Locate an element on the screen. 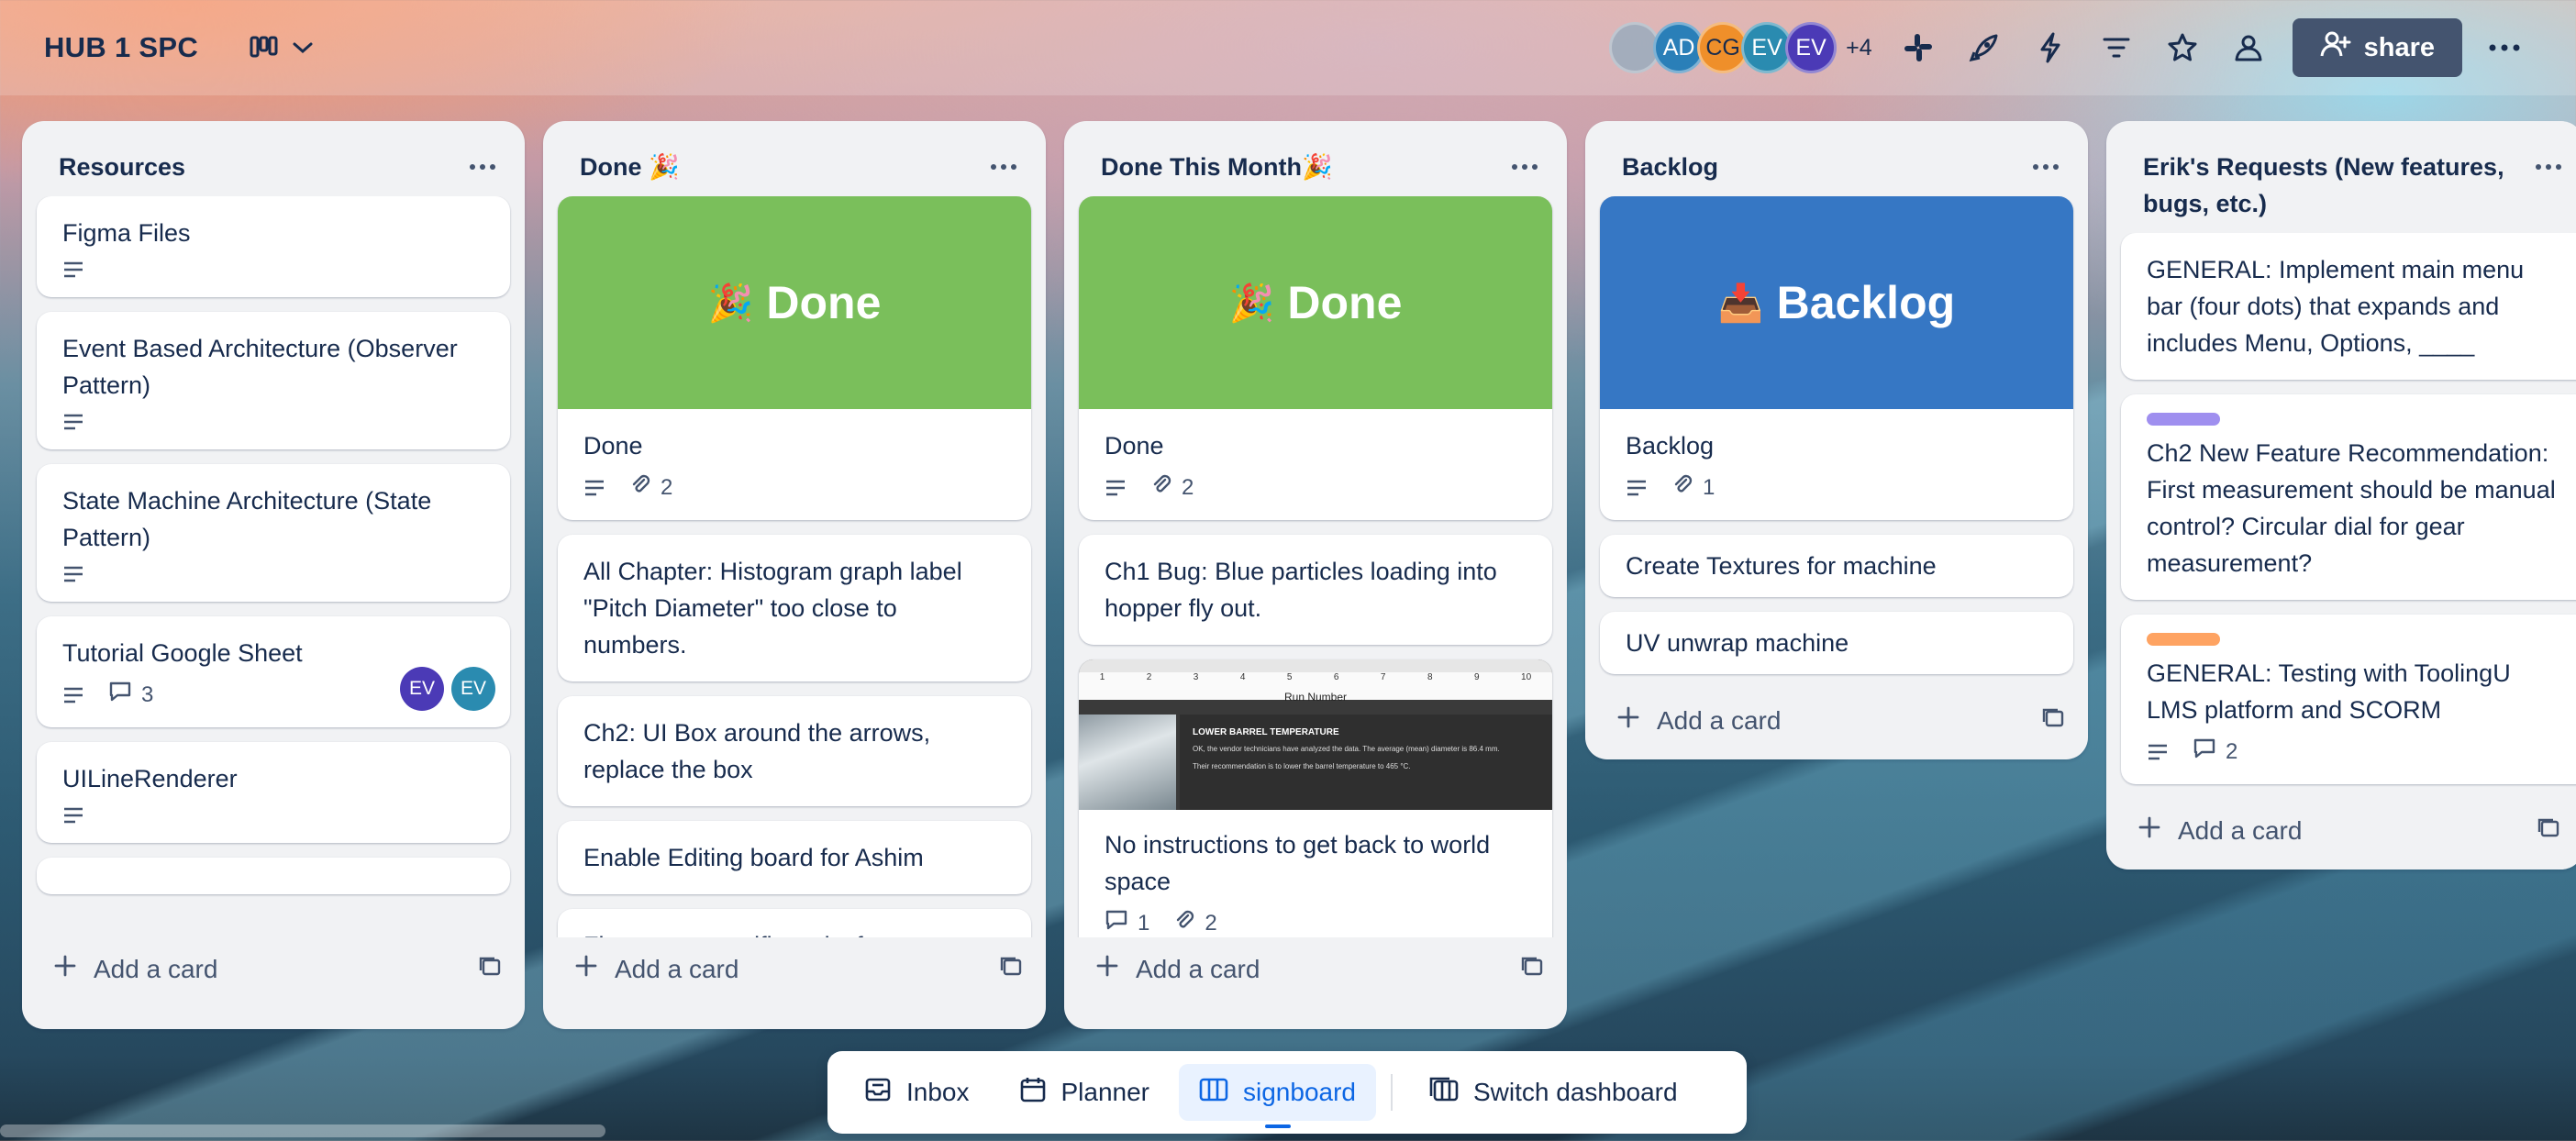 The width and height of the screenshot is (2576, 1141). list-item: Figma Files is located at coordinates (273, 246).